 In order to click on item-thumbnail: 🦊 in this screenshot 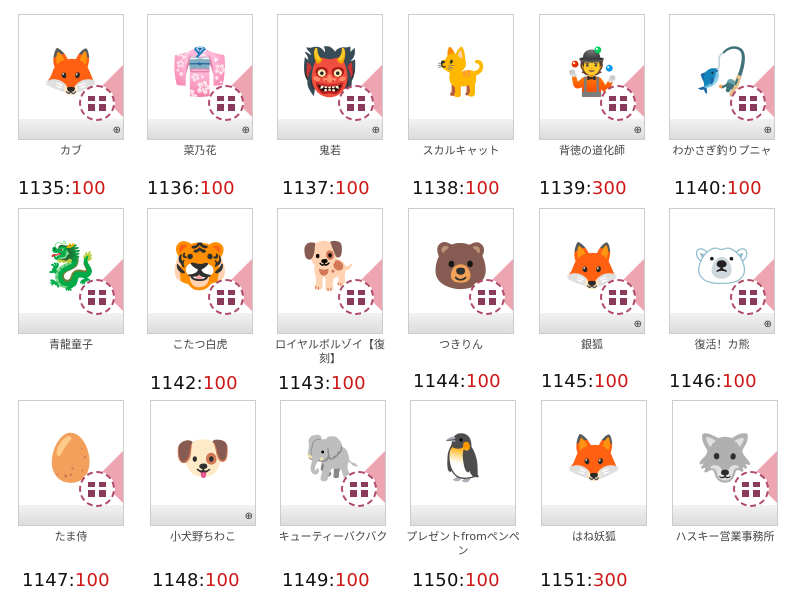, I will do `click(594, 463)`.